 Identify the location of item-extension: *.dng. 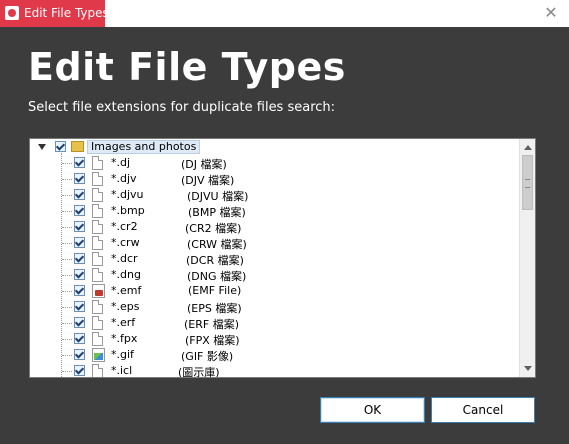
(126, 274).